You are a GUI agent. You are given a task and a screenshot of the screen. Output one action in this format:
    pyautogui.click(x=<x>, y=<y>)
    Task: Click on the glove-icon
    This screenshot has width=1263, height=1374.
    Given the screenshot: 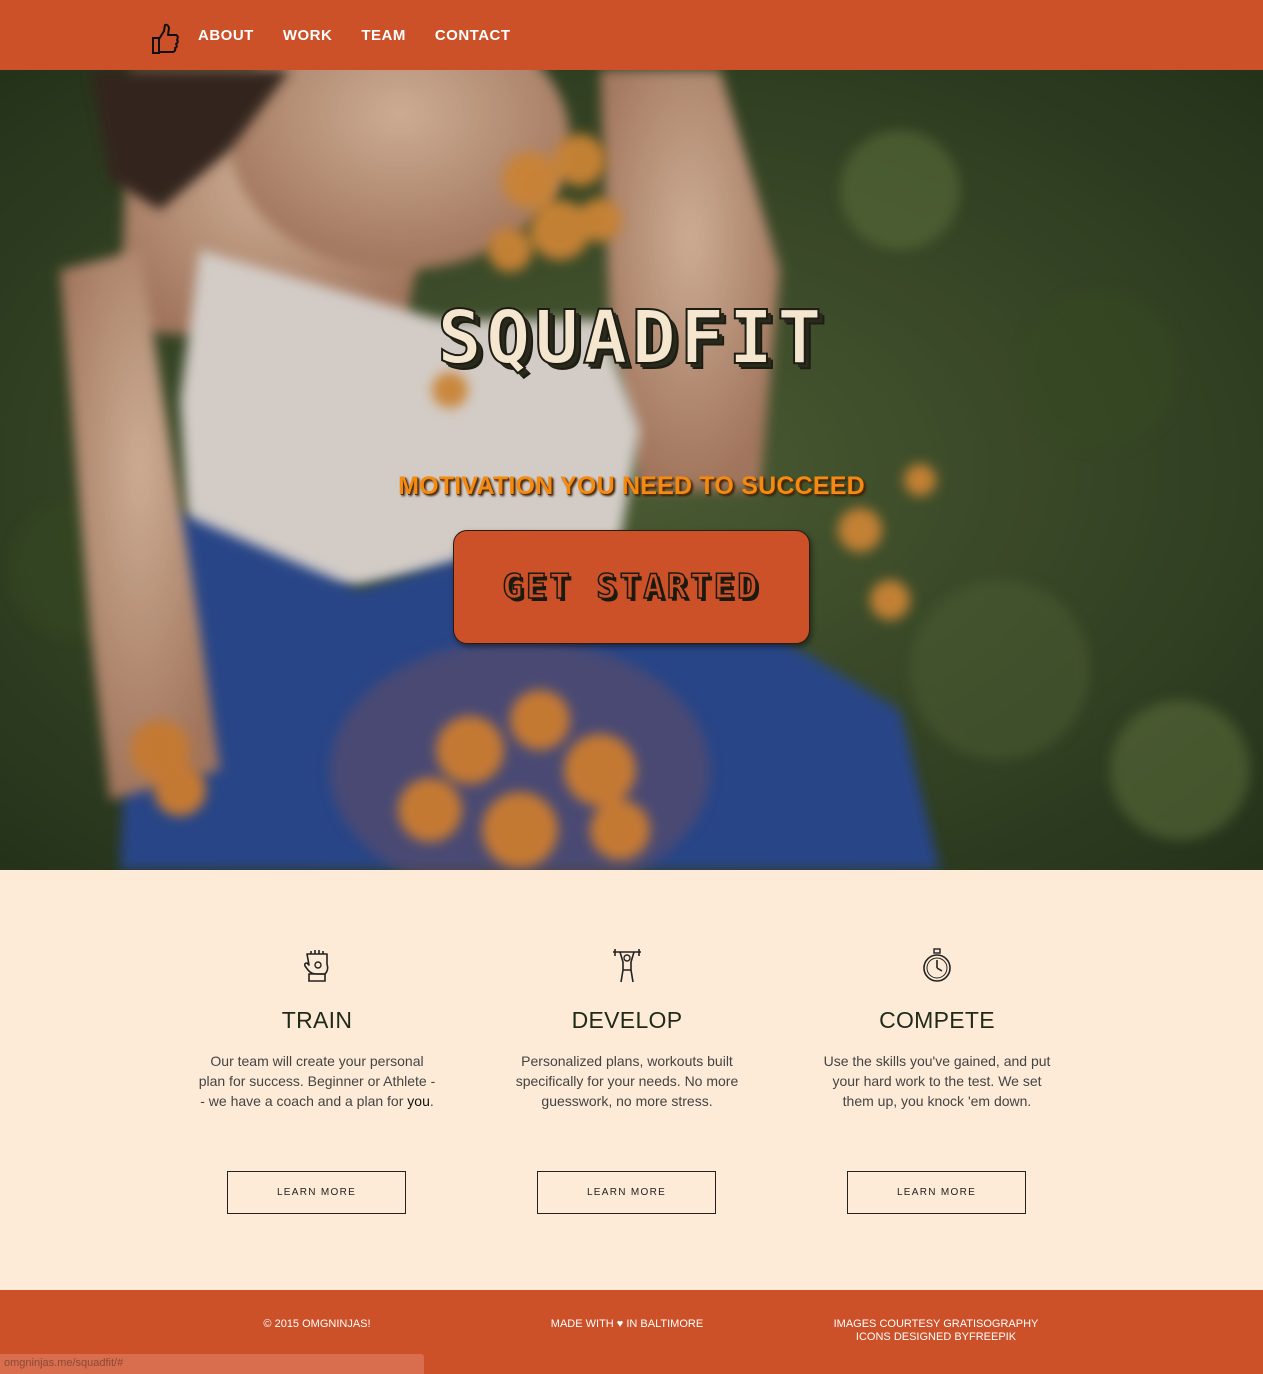 What is the action you would take?
    pyautogui.click(x=316, y=966)
    